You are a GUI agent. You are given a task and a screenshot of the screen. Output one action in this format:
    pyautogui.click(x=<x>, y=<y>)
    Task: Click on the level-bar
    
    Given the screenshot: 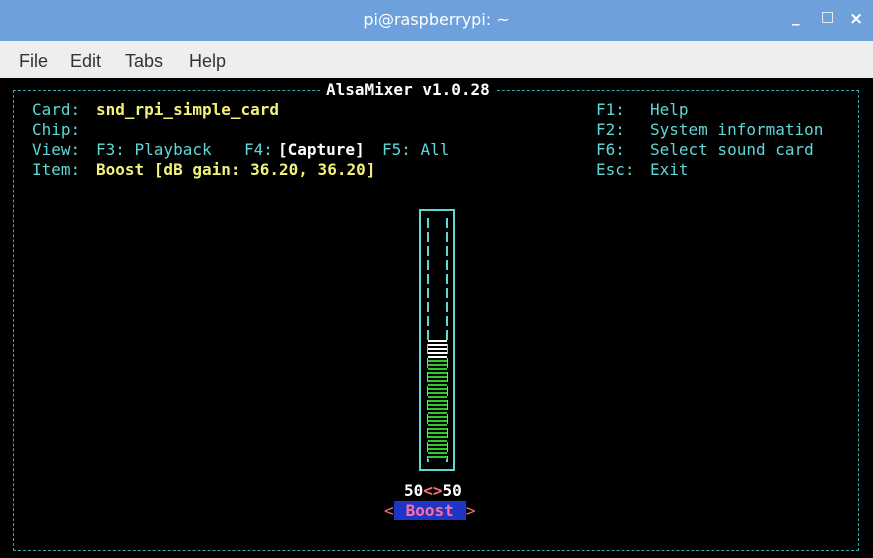 What is the action you would take?
    pyautogui.click(x=437, y=409)
    